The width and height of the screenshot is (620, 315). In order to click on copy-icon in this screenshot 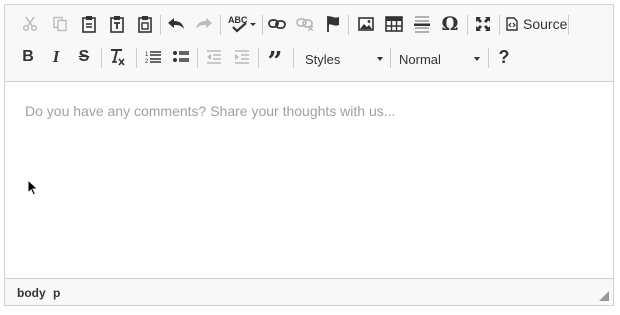, I will do `click(60, 24)`.